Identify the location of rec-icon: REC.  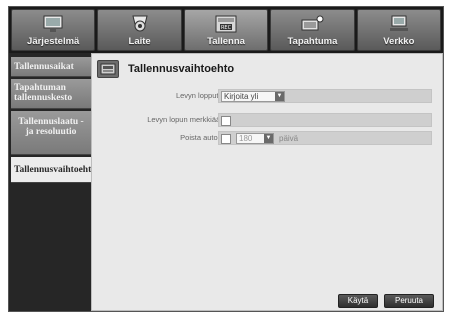
(226, 24).